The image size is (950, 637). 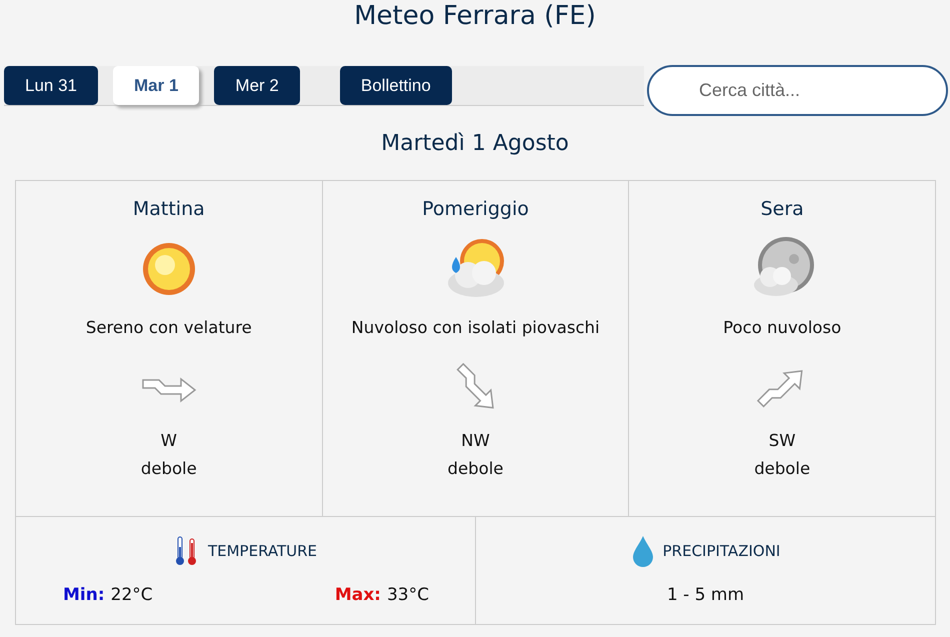 What do you see at coordinates (642, 551) in the screenshot?
I see `water-drop-icon` at bounding box center [642, 551].